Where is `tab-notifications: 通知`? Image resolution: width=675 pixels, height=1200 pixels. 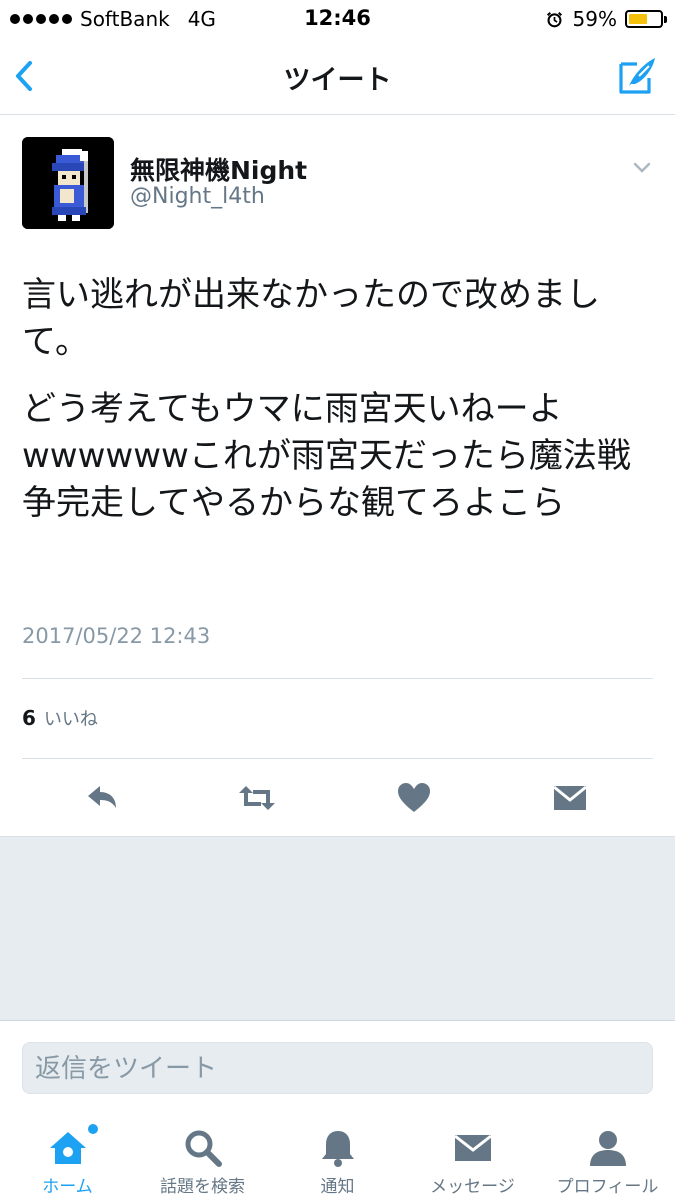 tab-notifications: 通知 is located at coordinates (337, 1159).